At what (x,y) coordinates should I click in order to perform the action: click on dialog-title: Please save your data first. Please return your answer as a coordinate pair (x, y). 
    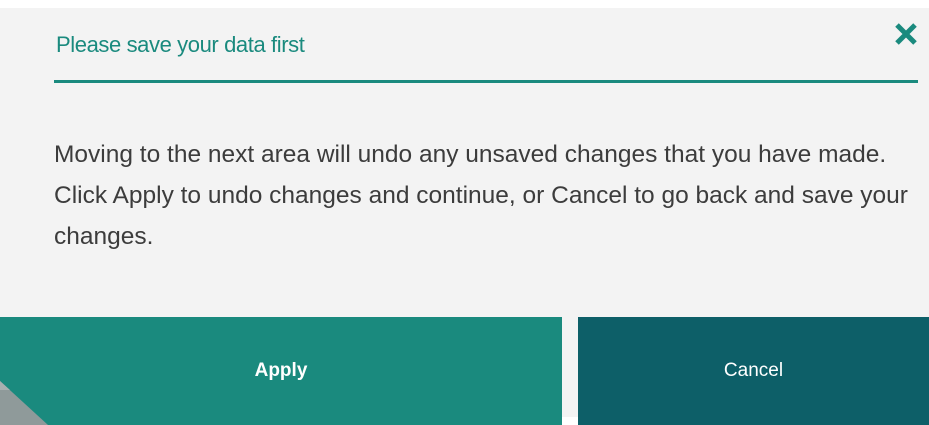
    Looking at the image, I should click on (180, 44).